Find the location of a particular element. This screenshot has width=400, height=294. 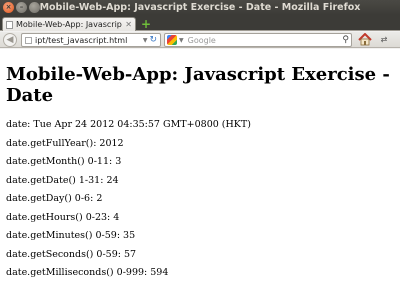

search-engine-dropdown-icon: ▼ is located at coordinates (181, 40).